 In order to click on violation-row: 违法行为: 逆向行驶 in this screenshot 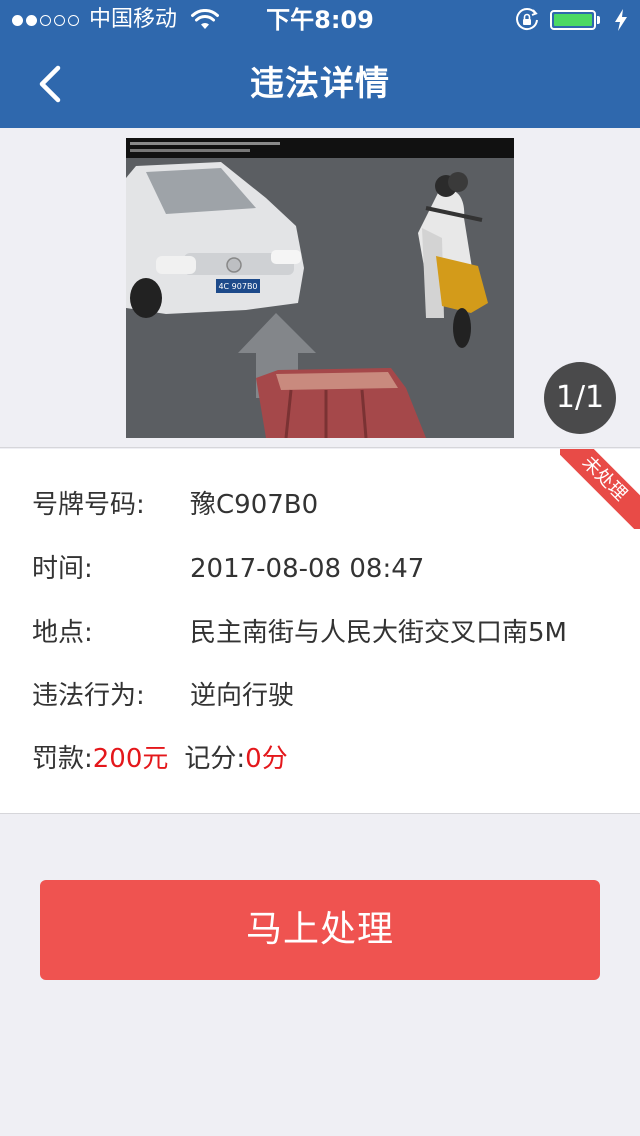, I will do `click(163, 696)`.